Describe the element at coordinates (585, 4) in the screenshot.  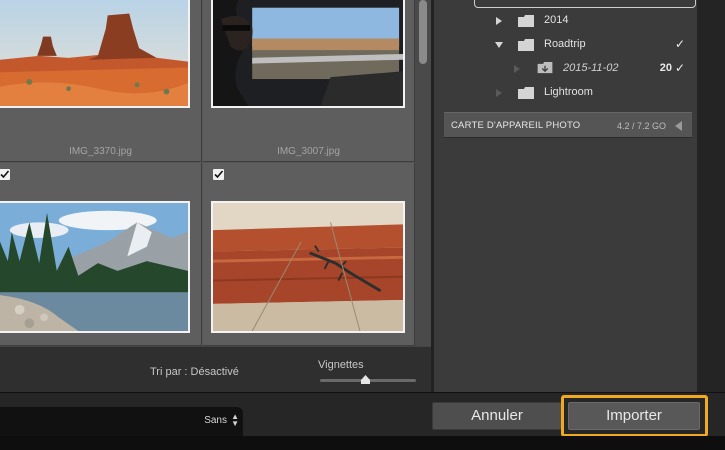
I see `folder-tree-selected-root` at that location.